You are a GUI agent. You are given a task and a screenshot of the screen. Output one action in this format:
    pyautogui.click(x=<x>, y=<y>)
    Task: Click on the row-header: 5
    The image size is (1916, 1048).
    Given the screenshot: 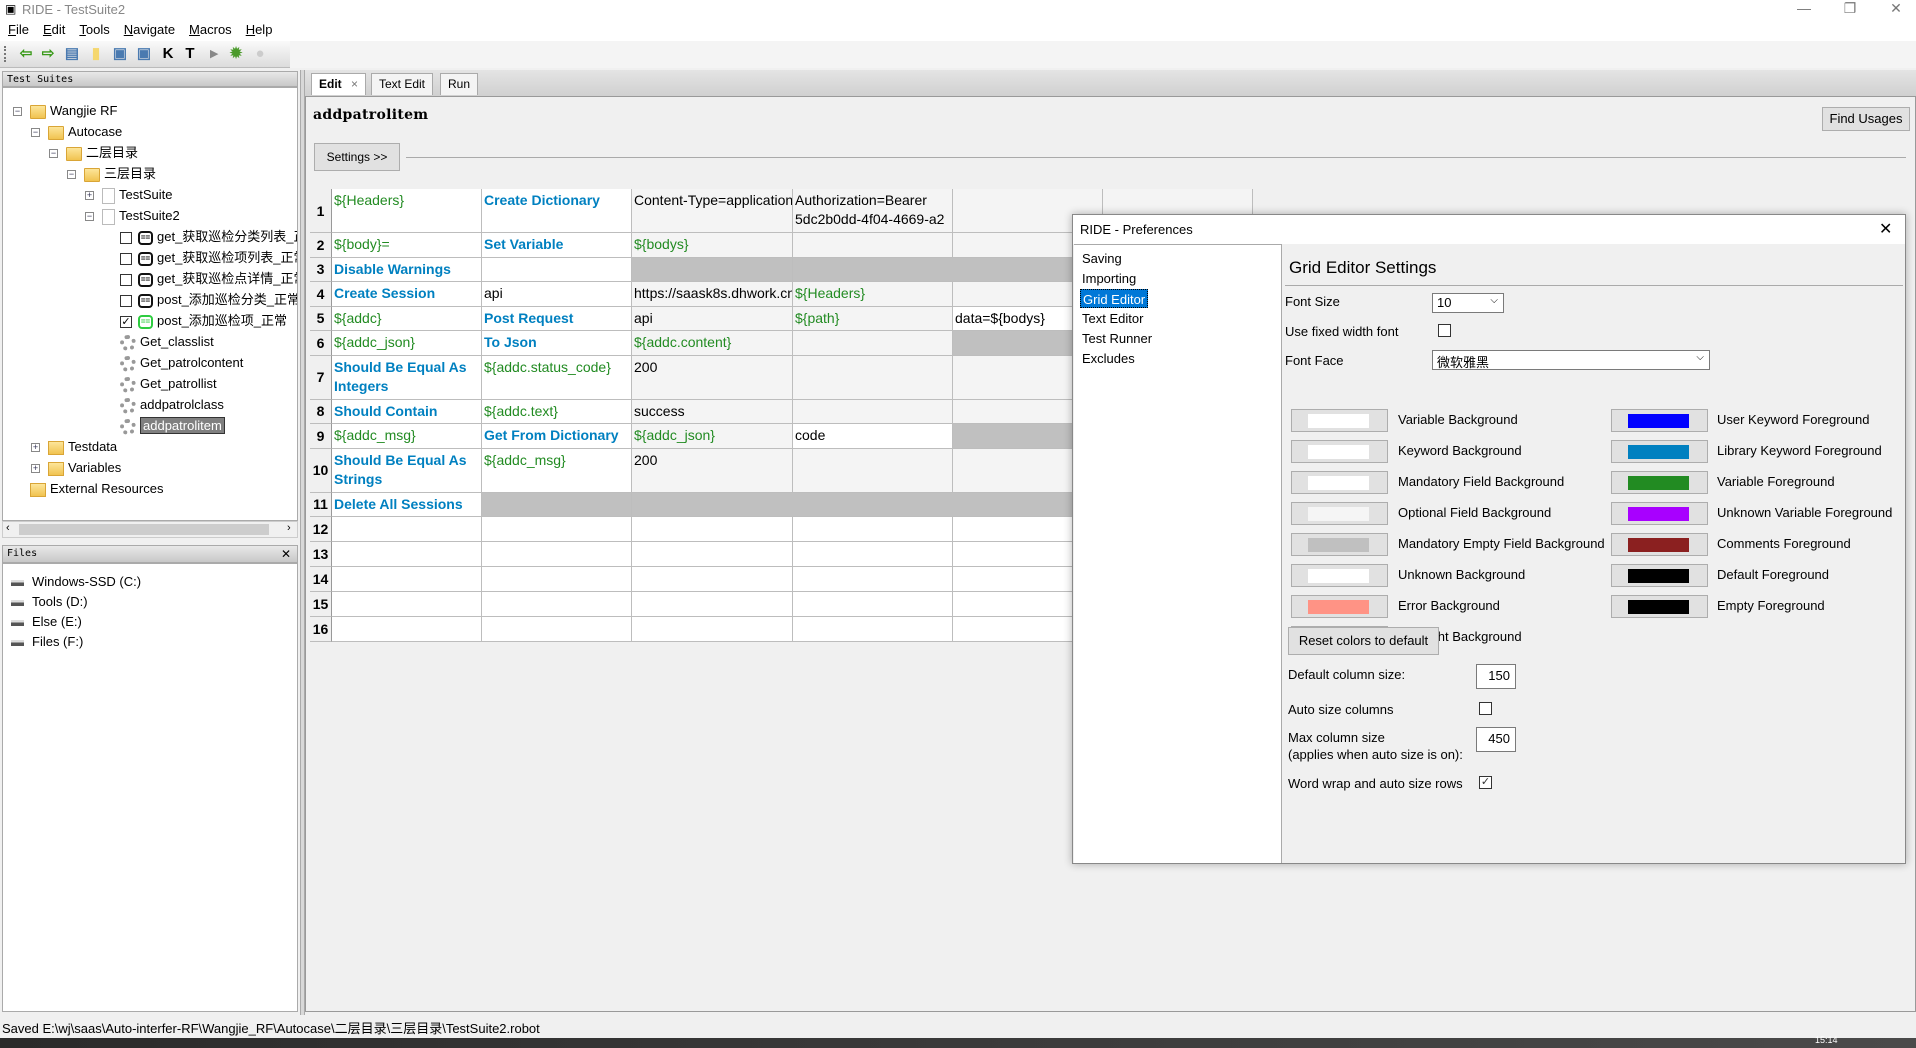 What is the action you would take?
    pyautogui.click(x=321, y=318)
    